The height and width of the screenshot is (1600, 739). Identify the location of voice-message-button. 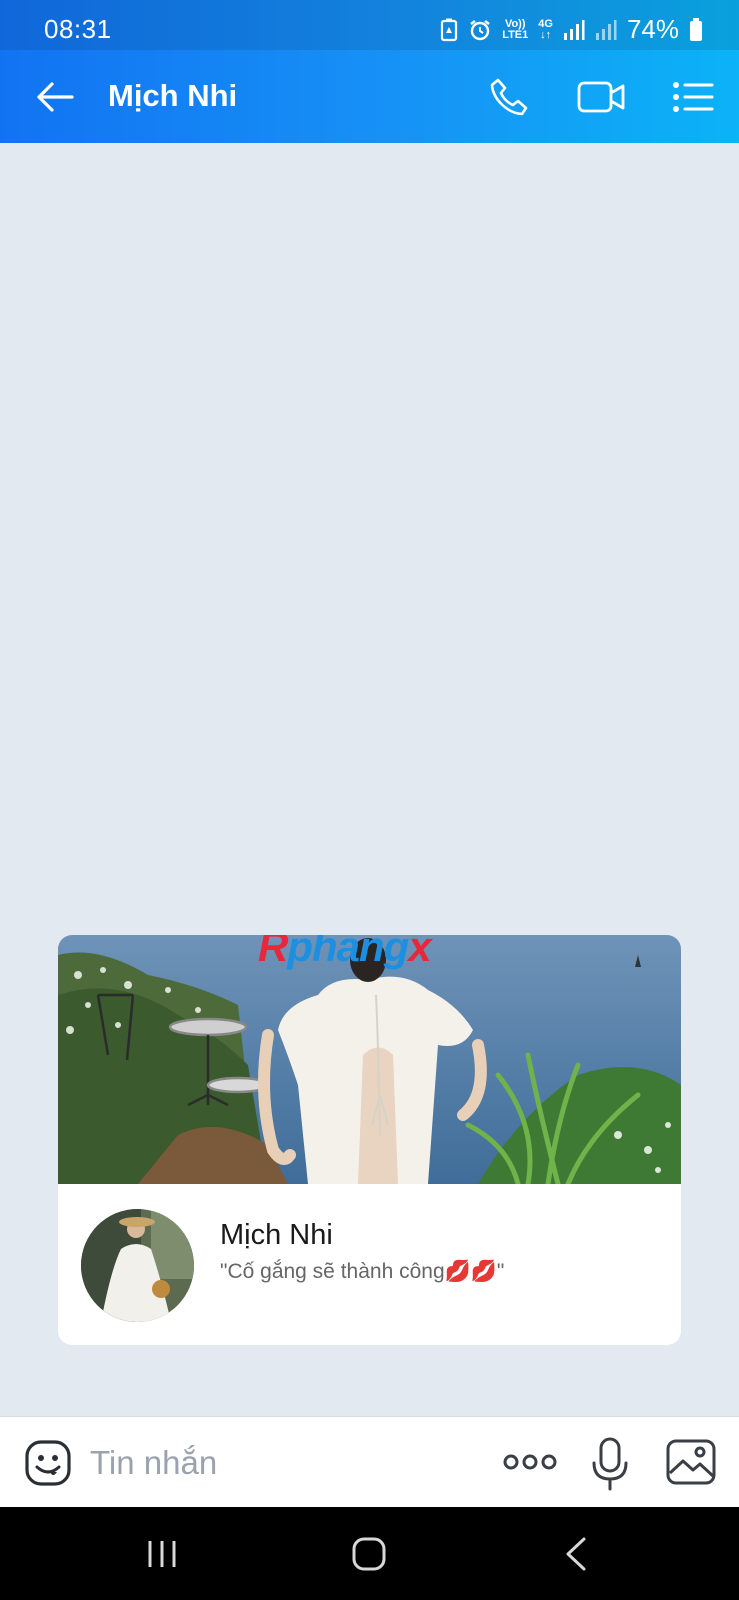
(610, 1464).